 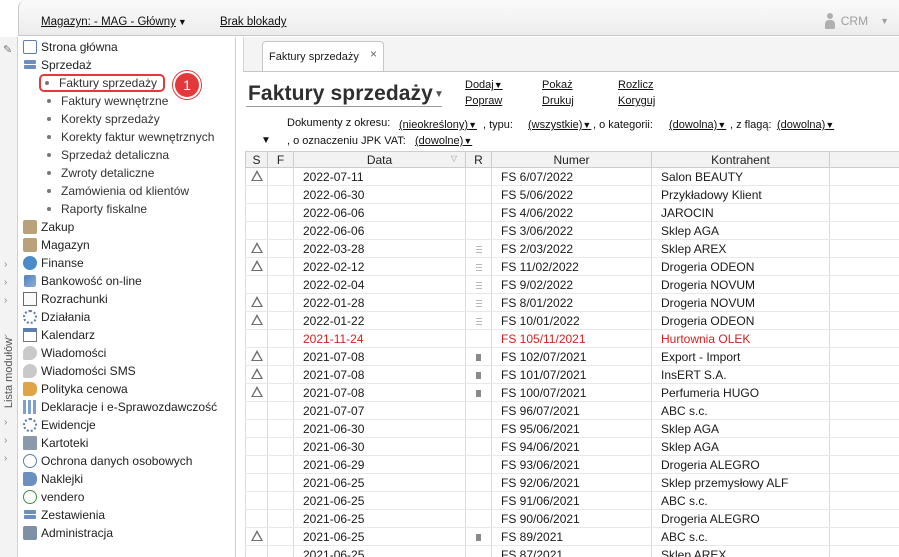 I want to click on table-row: 2022-03-28 FS 2/03/2022 Sklep AREX, so click(x=572, y=248).